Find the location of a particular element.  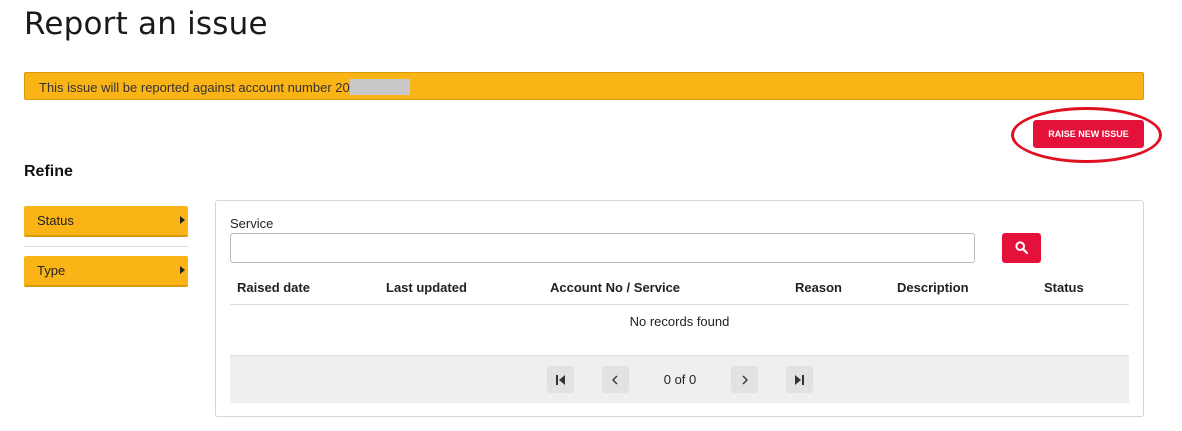

next-page-icon is located at coordinates (745, 380).